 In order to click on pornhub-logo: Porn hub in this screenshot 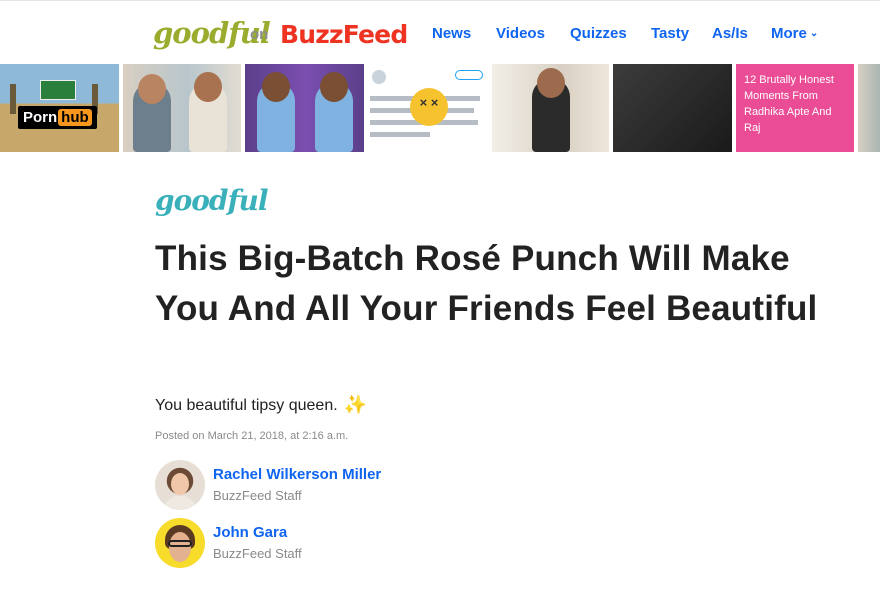, I will do `click(57, 117)`.